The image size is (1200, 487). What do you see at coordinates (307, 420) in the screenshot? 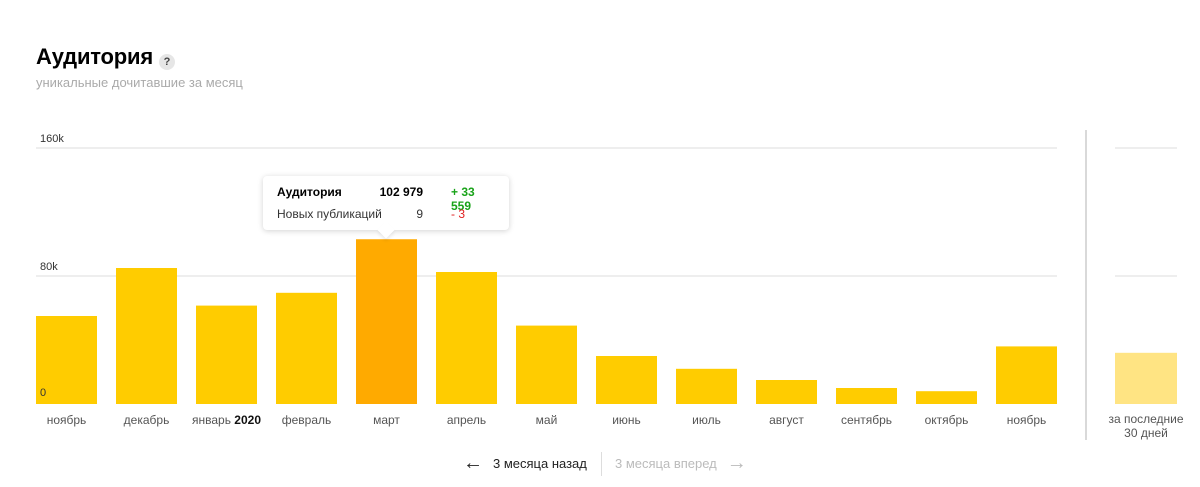
I see `x-tick-label: февраль` at bounding box center [307, 420].